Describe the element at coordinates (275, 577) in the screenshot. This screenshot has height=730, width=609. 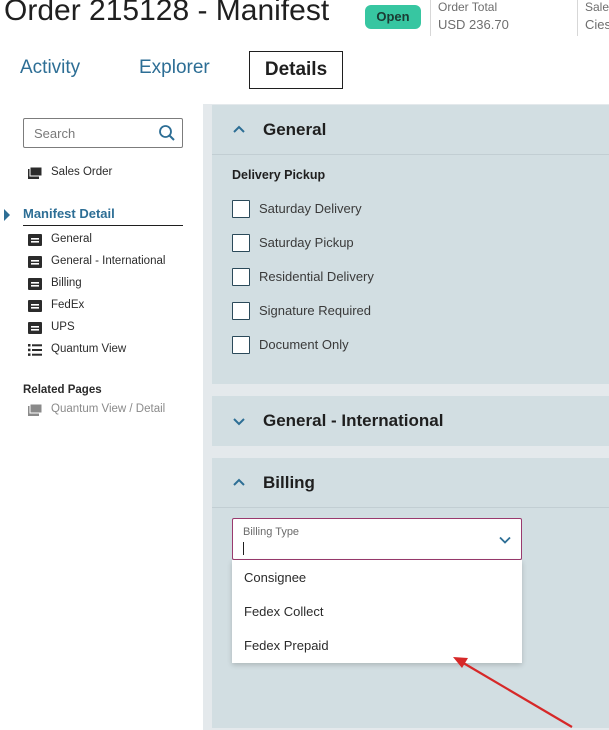
I see `option-consignee: Consignee` at that location.